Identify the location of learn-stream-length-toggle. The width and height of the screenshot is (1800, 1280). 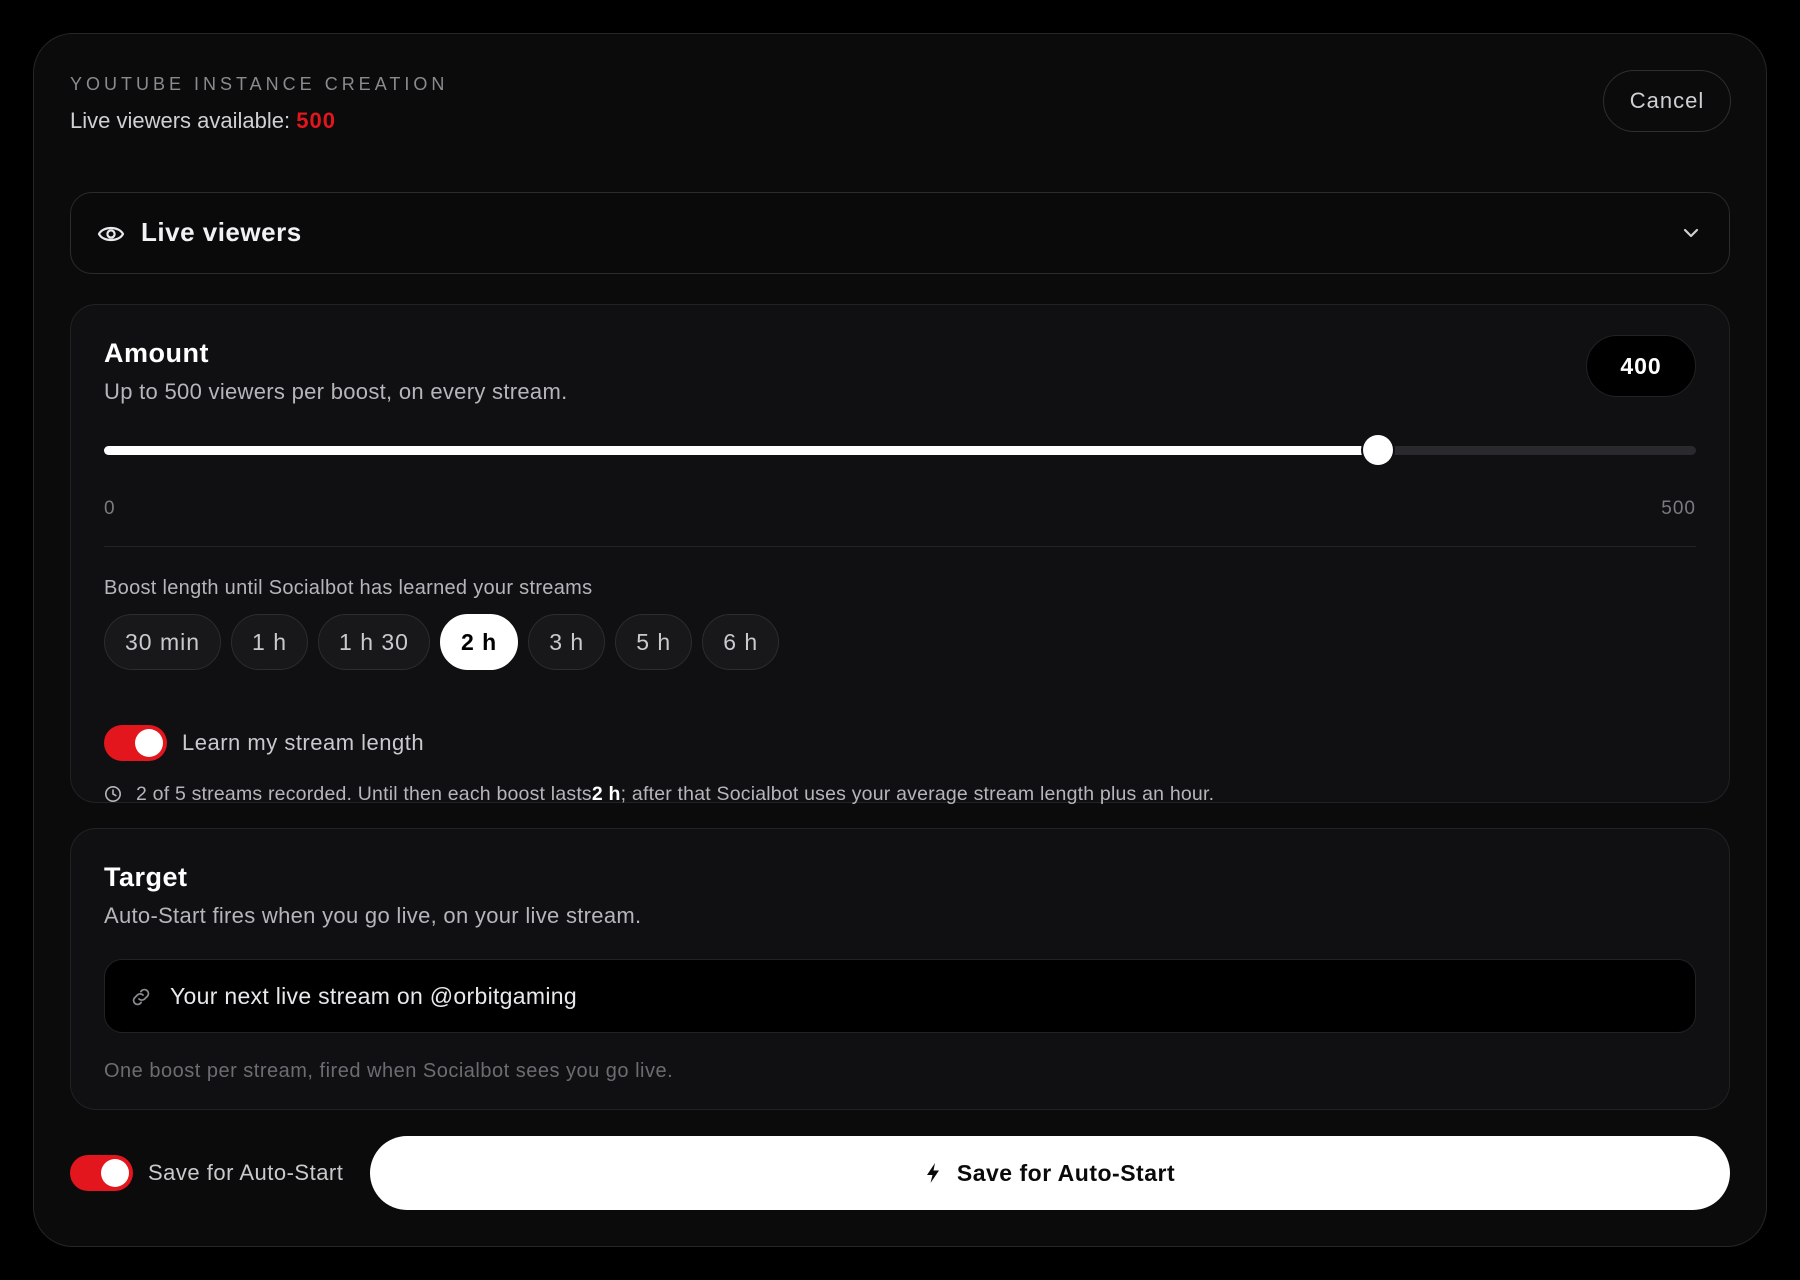
(135, 743).